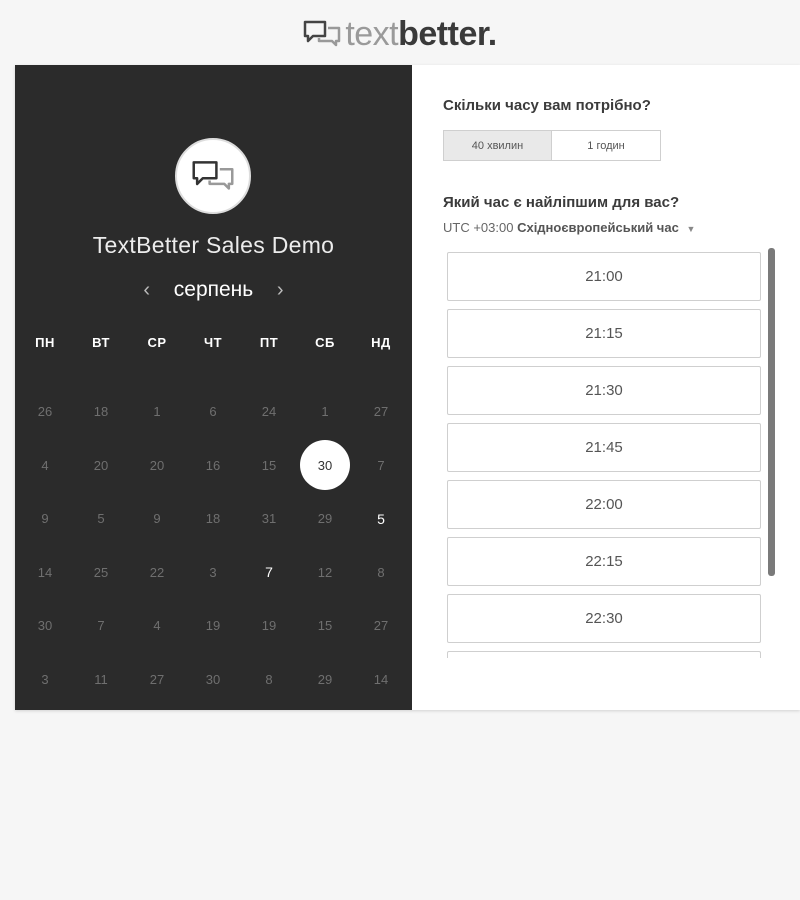 The image size is (800, 900). I want to click on timezone-offset: UTC +03:00, so click(478, 227).